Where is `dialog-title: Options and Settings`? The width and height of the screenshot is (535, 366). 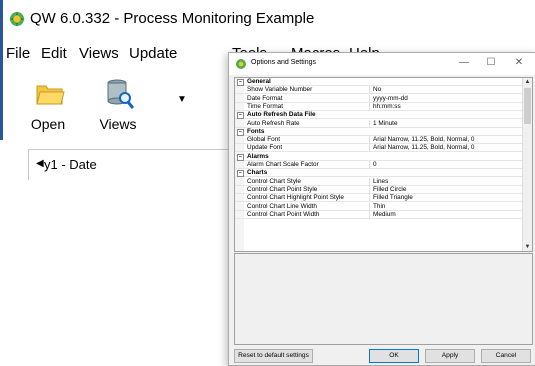
dialog-title: Options and Settings is located at coordinates (283, 62).